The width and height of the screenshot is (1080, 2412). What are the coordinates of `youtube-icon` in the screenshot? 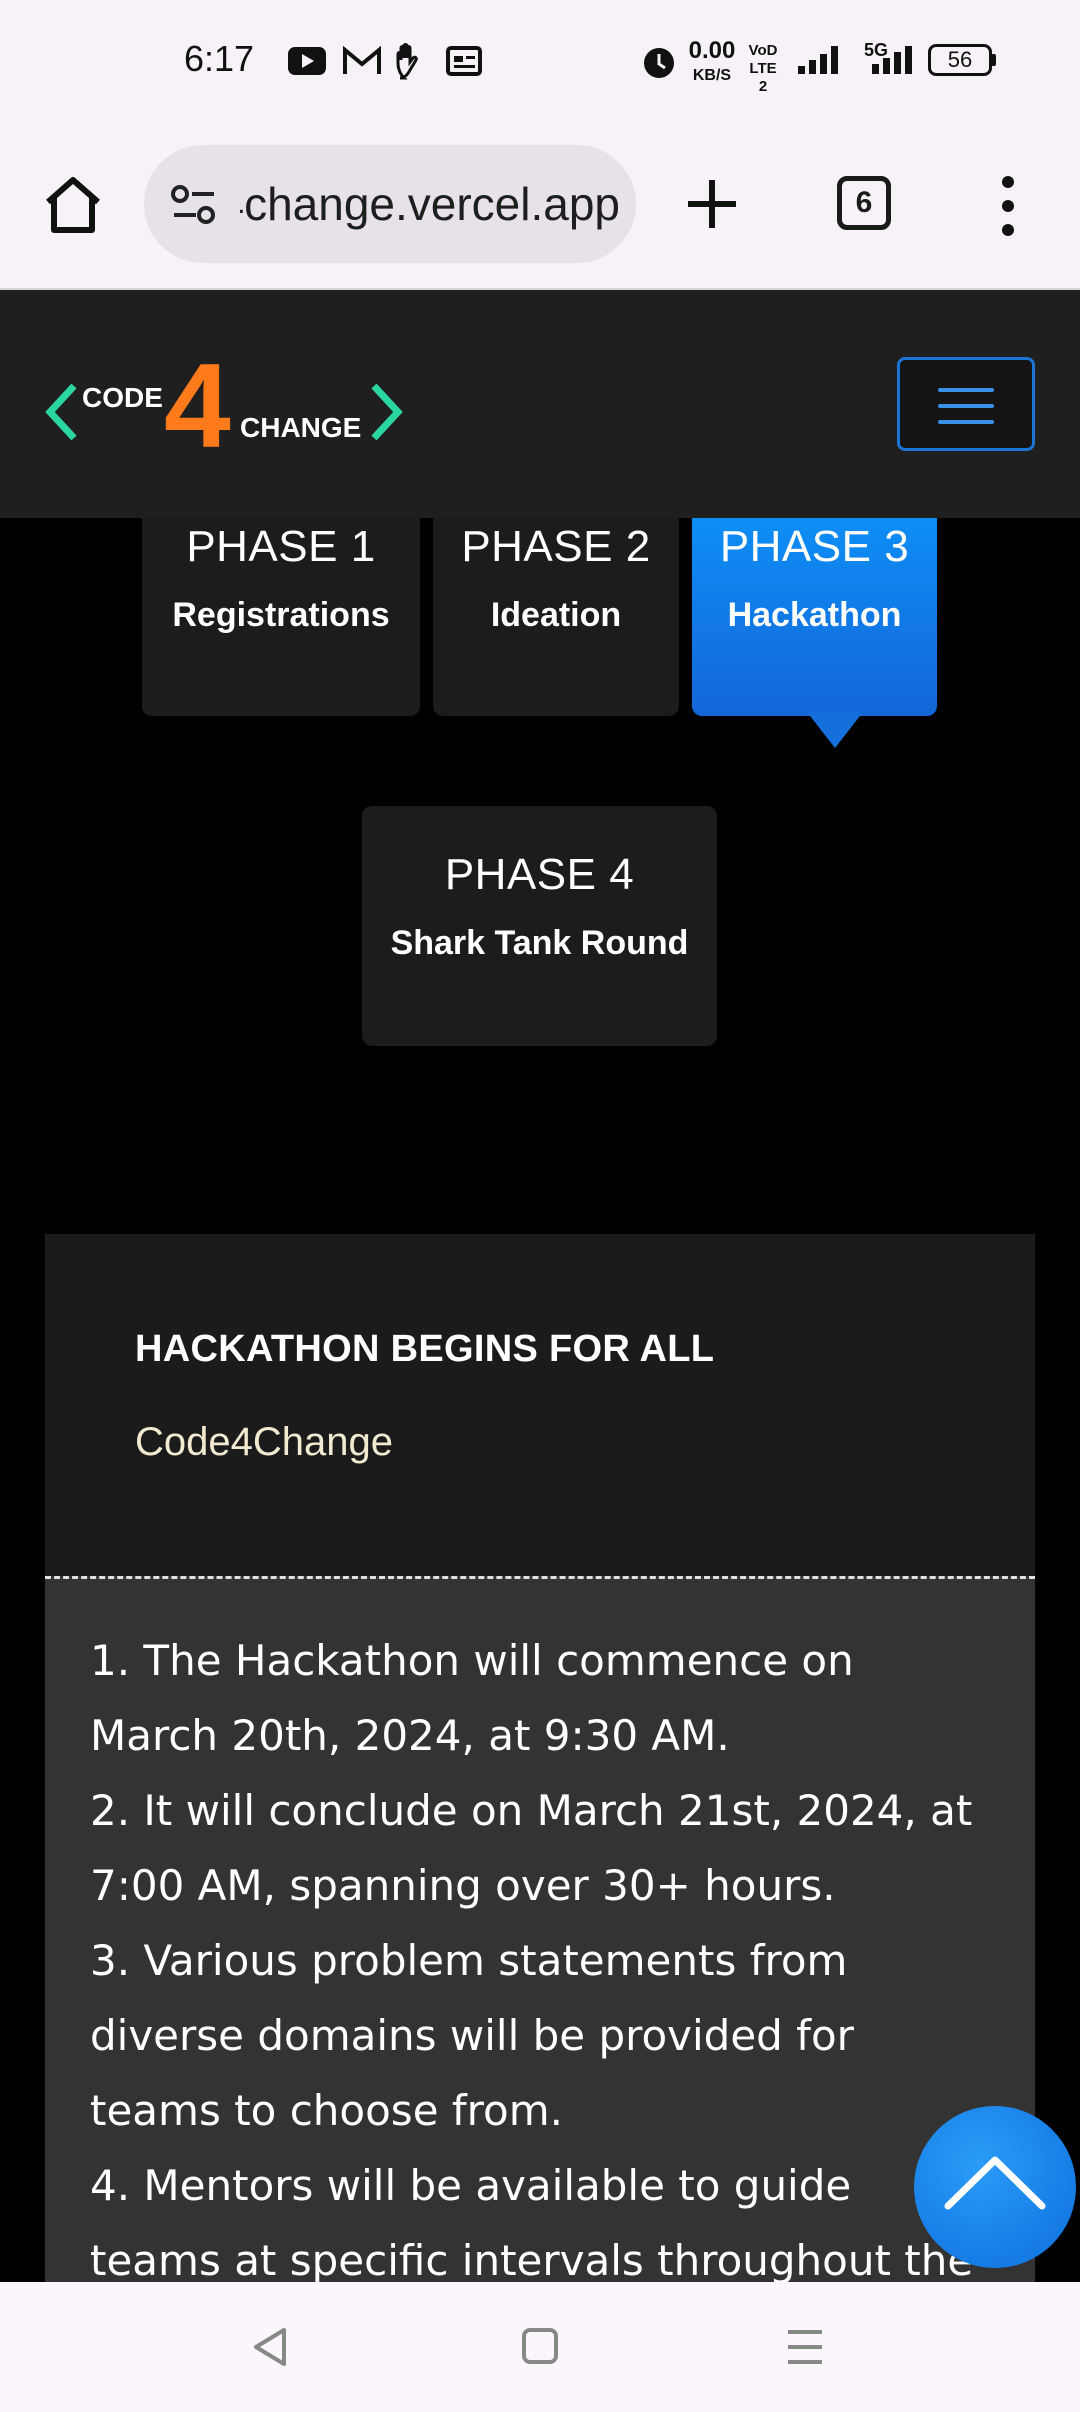 It's located at (307, 61).